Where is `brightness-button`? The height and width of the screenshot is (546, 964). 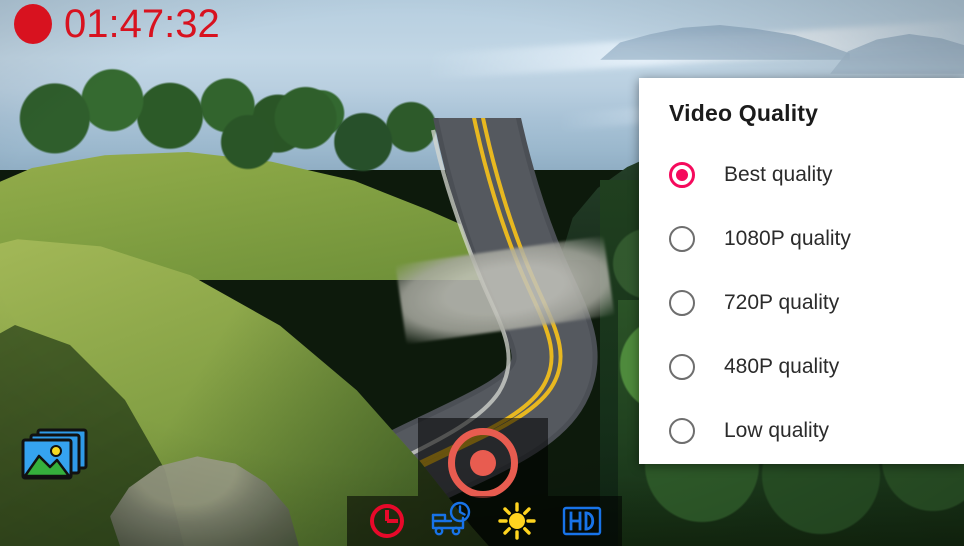 brightness-button is located at coordinates (517, 521).